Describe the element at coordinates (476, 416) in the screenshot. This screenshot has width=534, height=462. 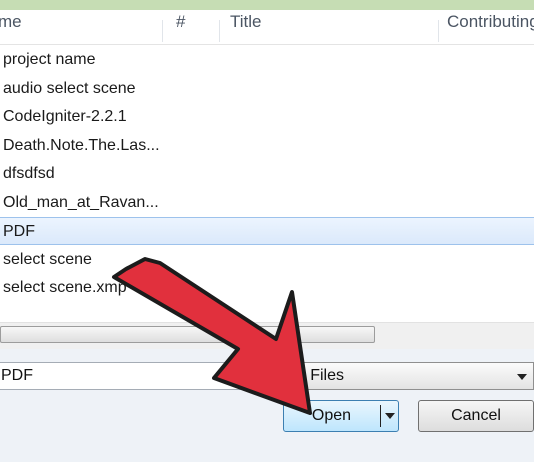
I see `cancel-button: Cancel` at that location.